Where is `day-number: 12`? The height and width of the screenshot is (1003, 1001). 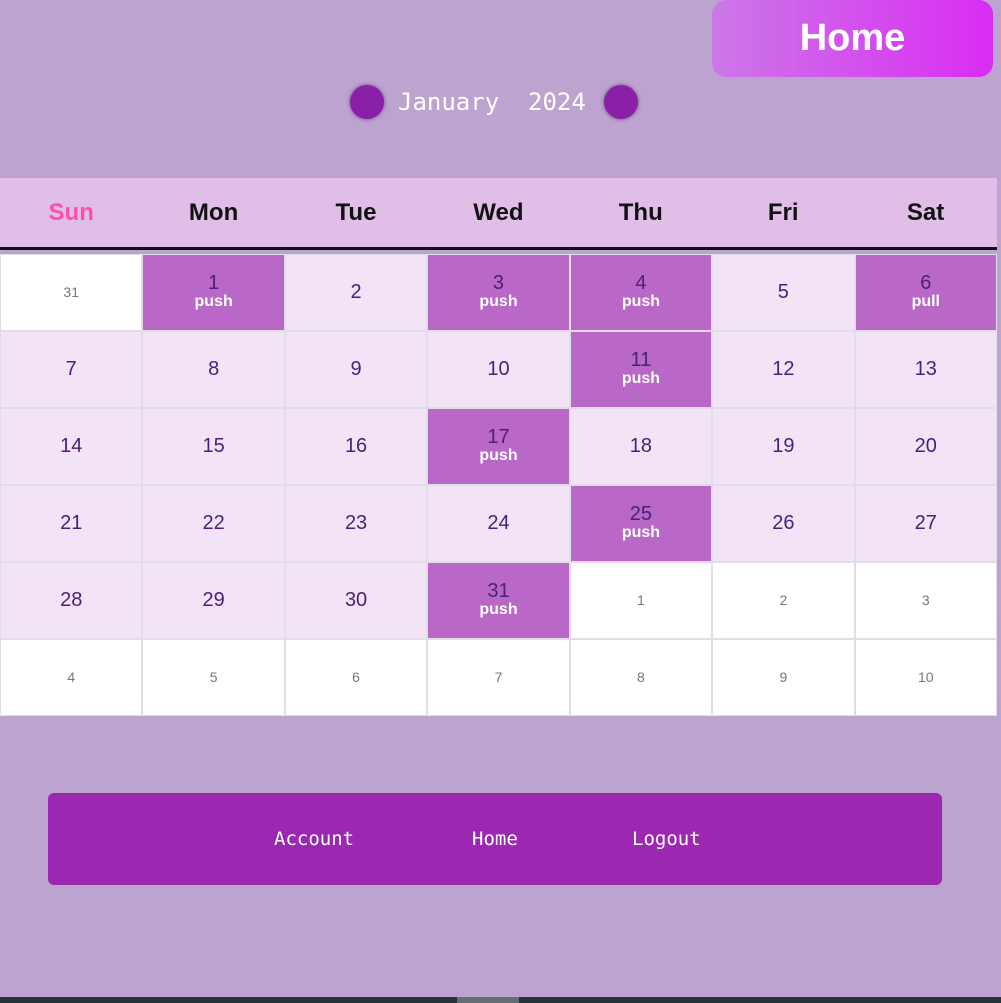
day-number: 12 is located at coordinates (783, 369).